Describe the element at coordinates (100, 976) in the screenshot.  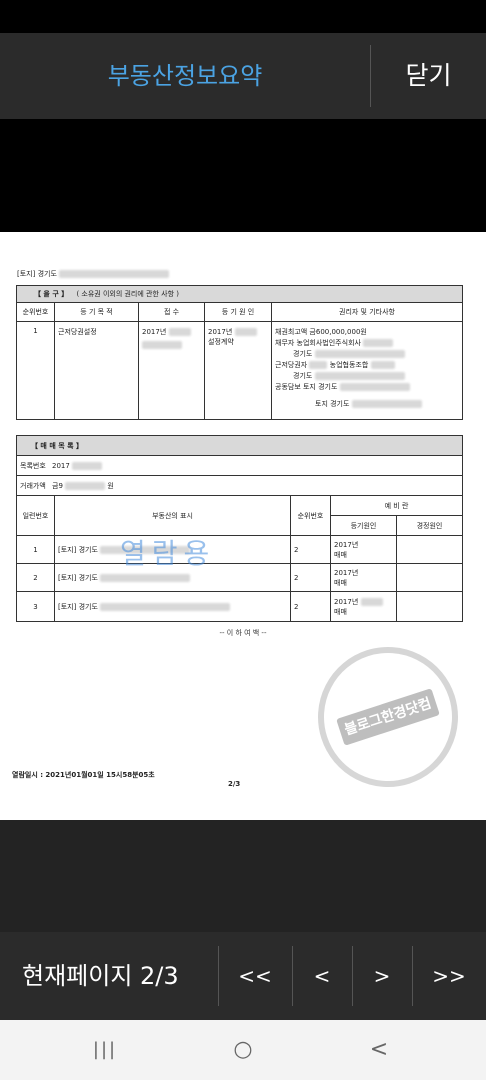
I see `current-page-label: 현재페이지 2/3` at that location.